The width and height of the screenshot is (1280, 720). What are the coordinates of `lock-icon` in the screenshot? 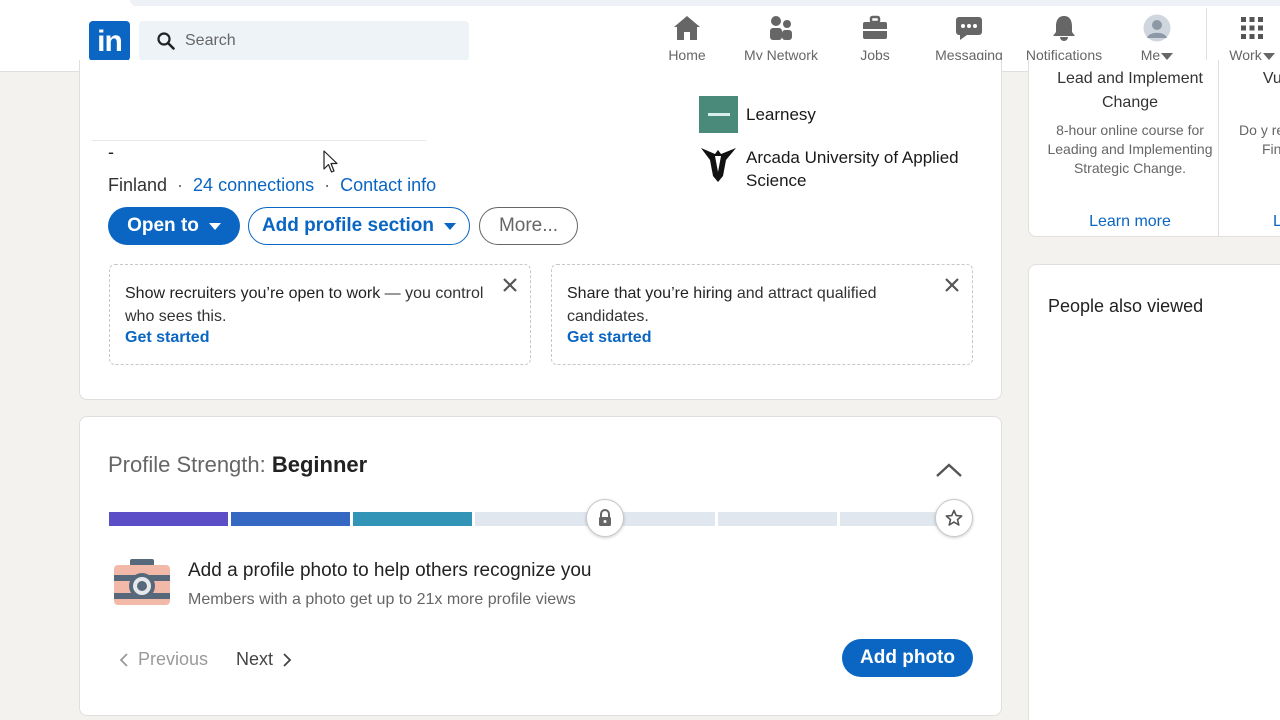 It's located at (605, 517).